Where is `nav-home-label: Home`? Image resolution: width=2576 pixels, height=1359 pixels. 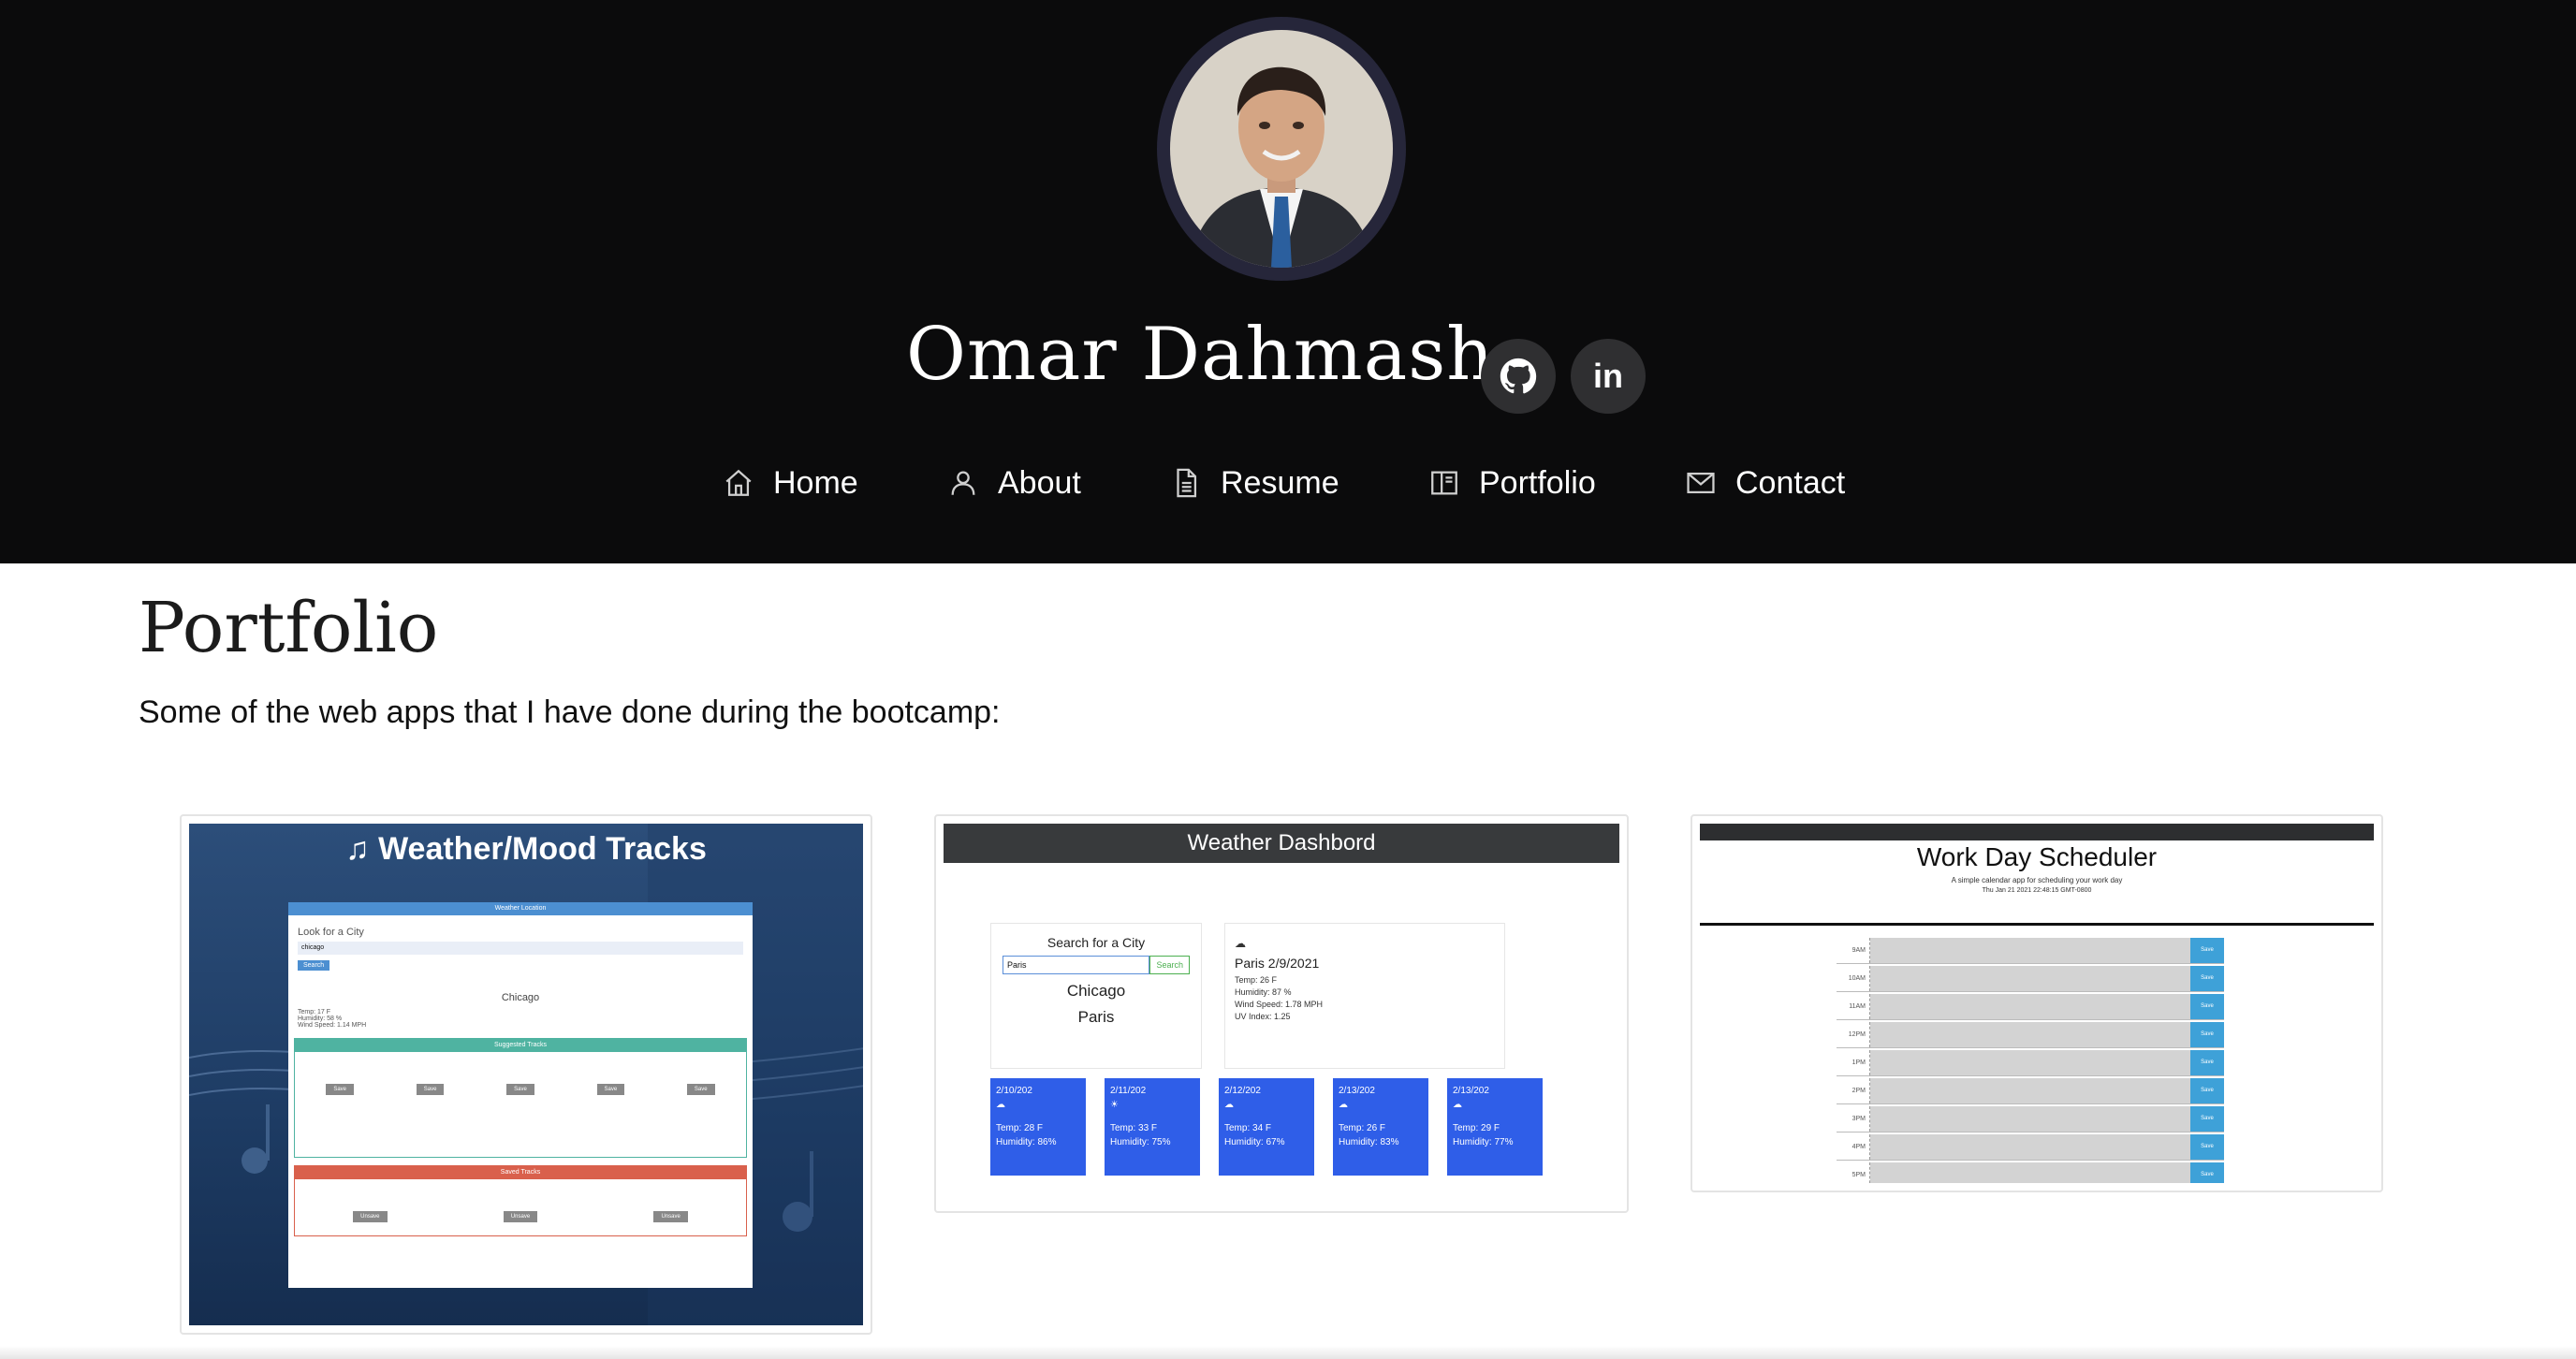 nav-home-label: Home is located at coordinates (815, 482).